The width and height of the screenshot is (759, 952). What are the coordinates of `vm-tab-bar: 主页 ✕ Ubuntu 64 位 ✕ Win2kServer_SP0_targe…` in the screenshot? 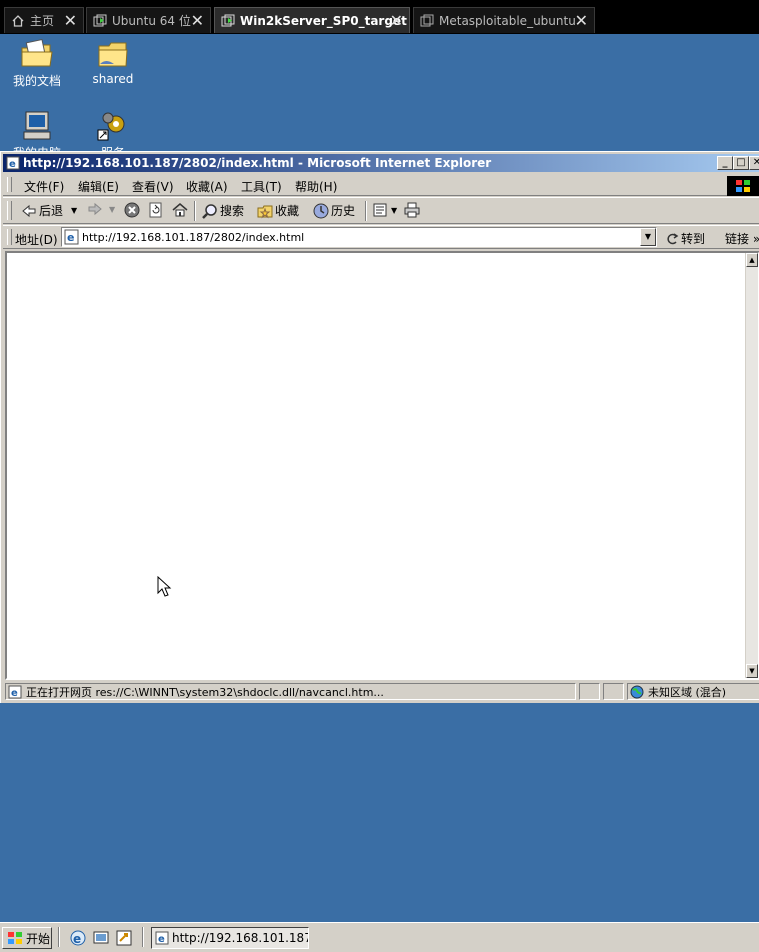 It's located at (379, 17).